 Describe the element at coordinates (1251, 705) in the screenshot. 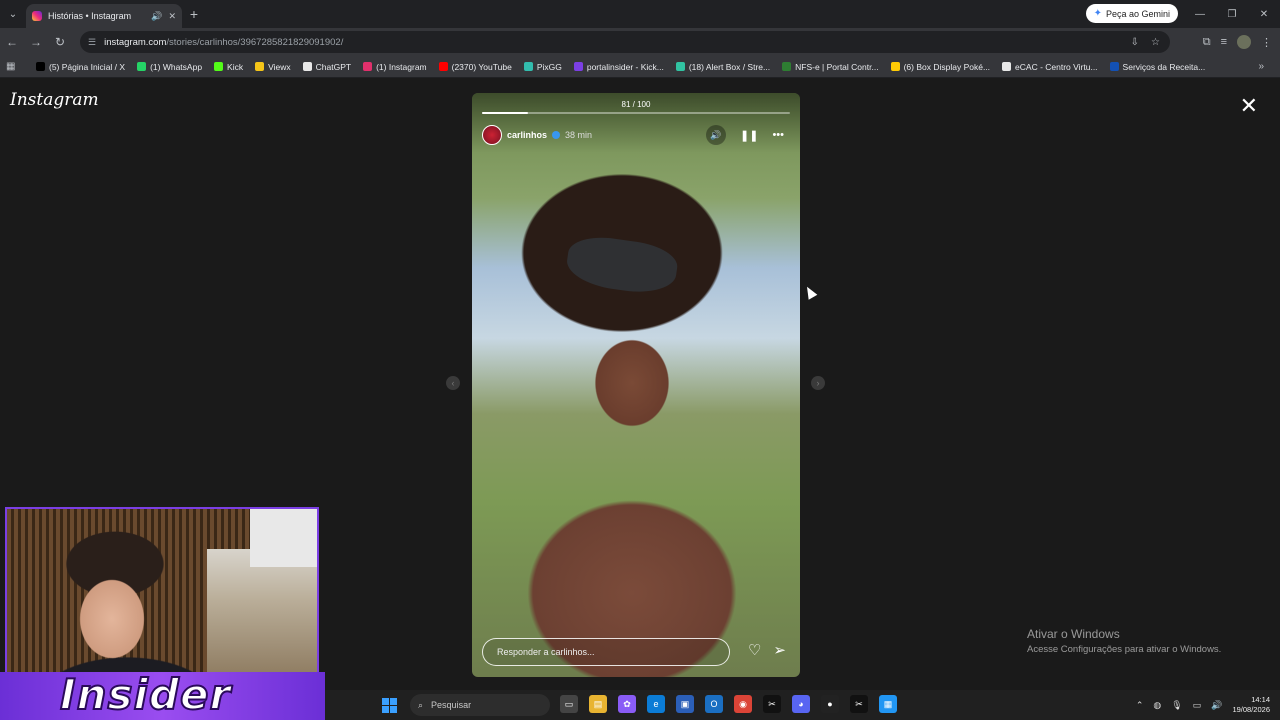

I see `taskbar-clock: 14:14 19/08/2026` at that location.